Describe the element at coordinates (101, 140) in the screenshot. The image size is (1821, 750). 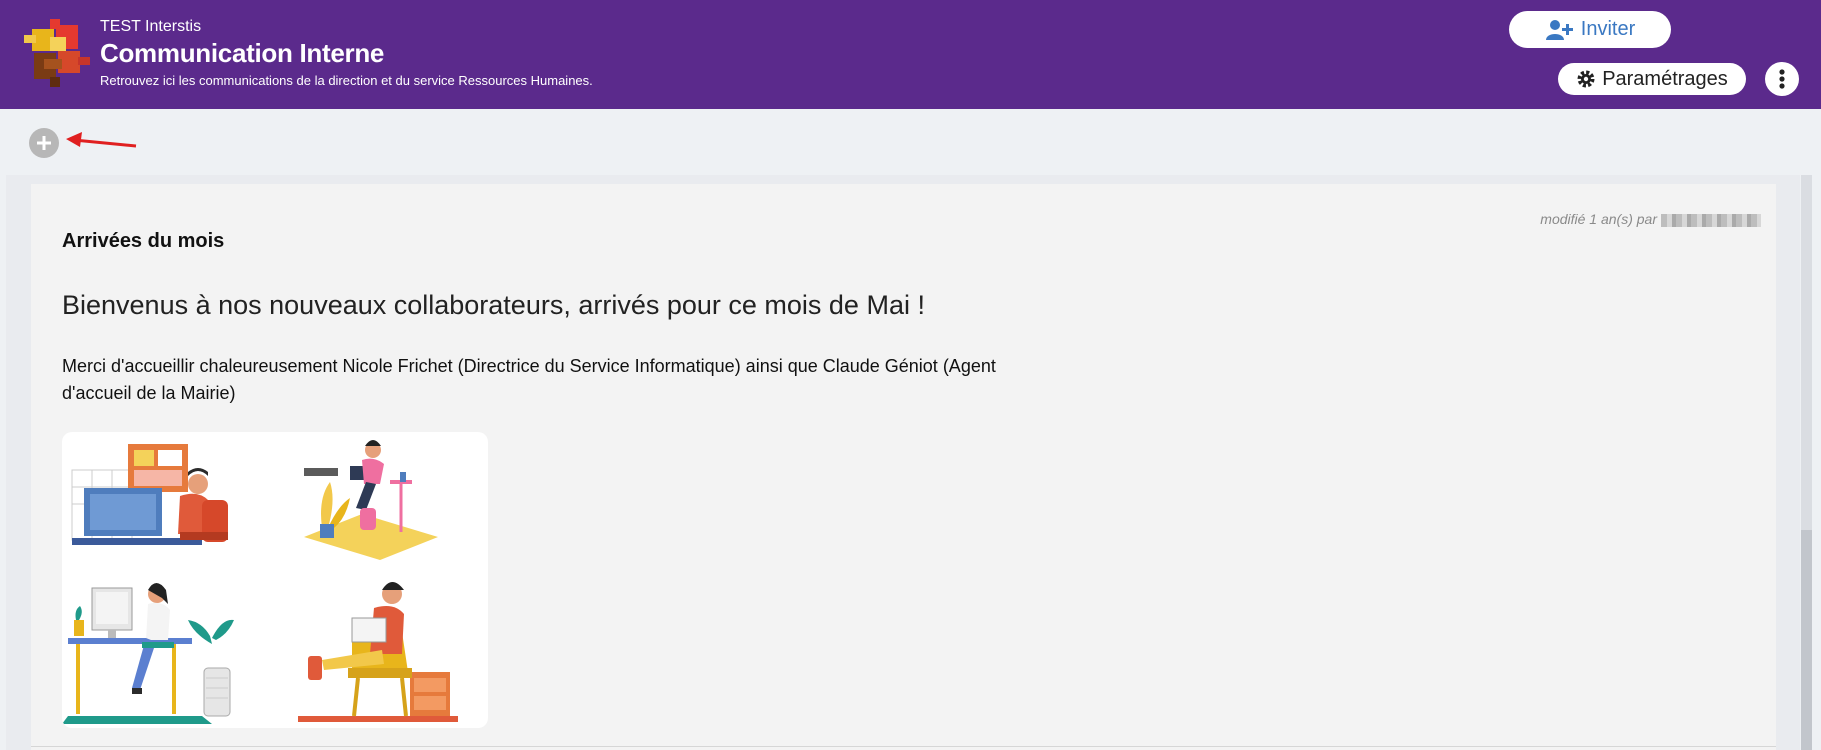
I see `red-arrow-annotation` at that location.